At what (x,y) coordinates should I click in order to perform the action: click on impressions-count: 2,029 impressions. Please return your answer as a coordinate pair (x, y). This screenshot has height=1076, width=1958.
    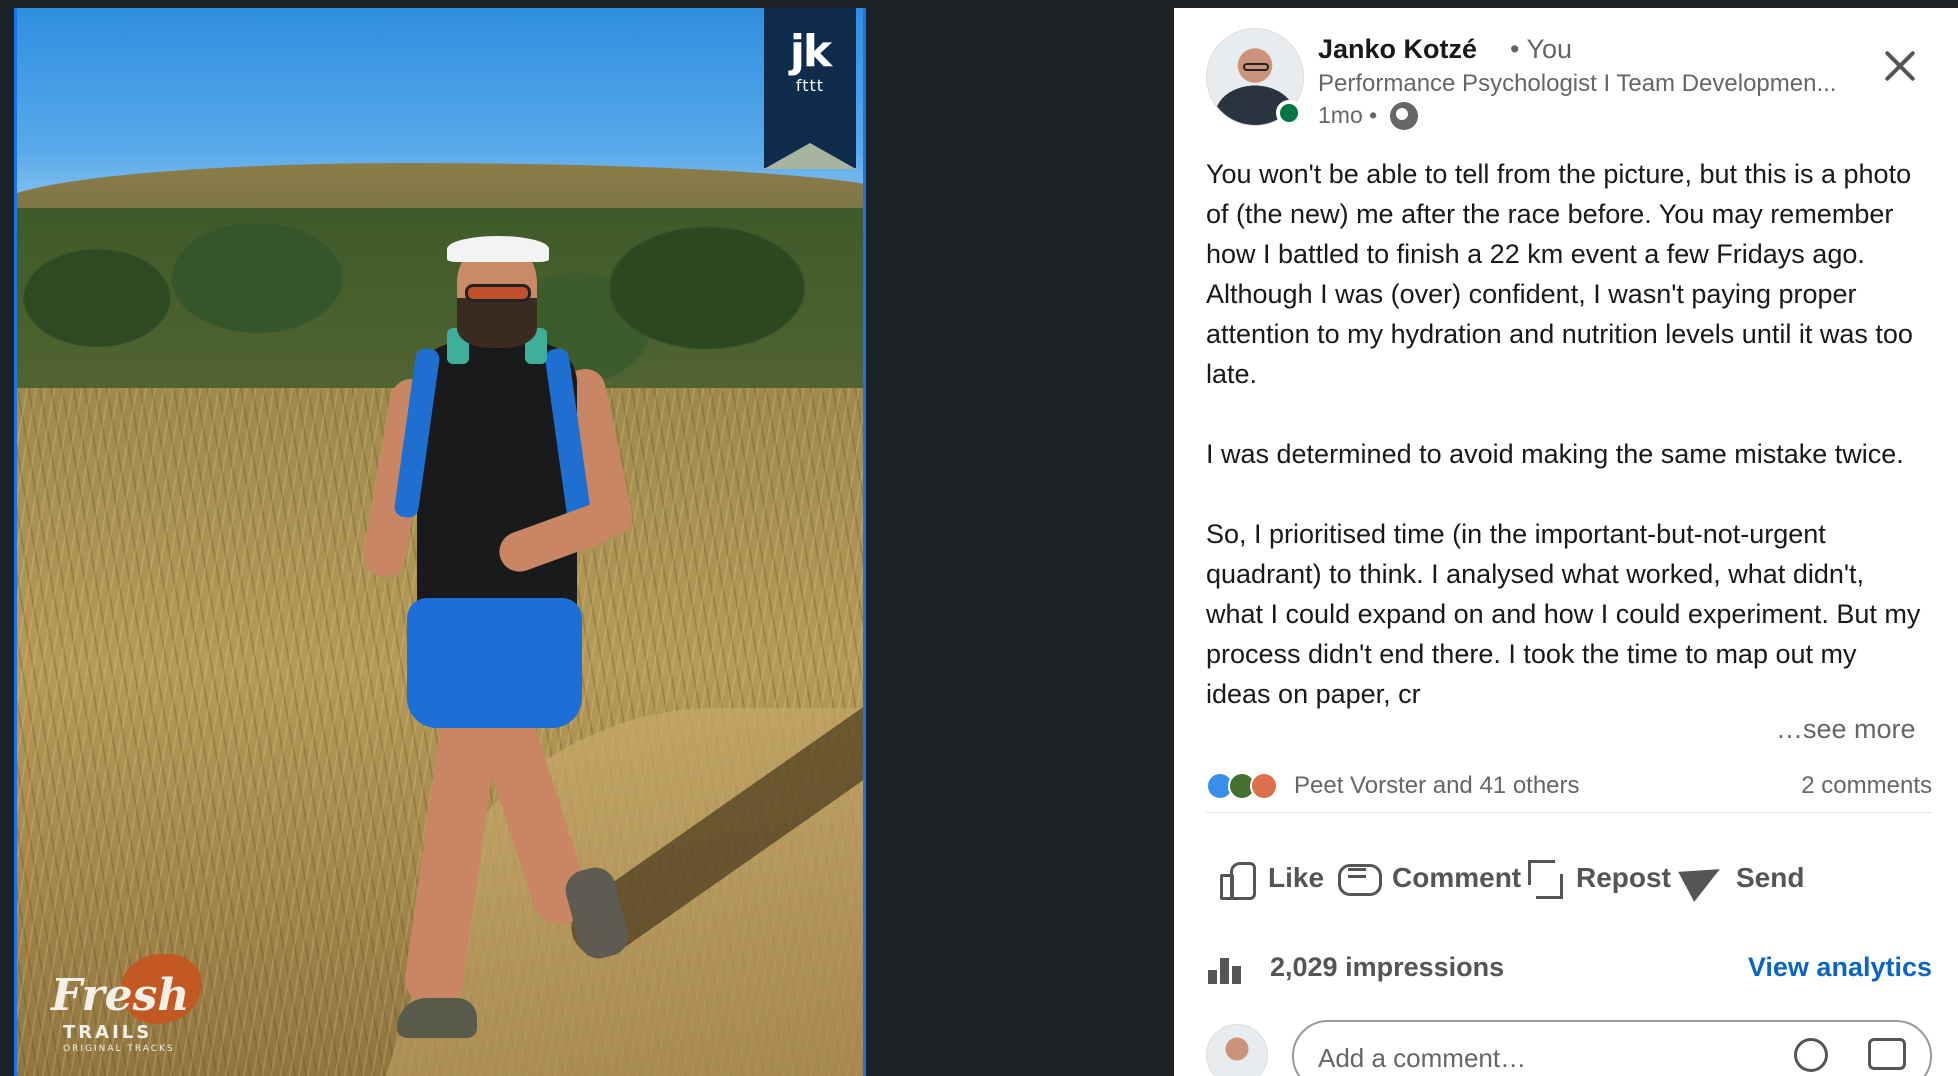
    Looking at the image, I should click on (1387, 967).